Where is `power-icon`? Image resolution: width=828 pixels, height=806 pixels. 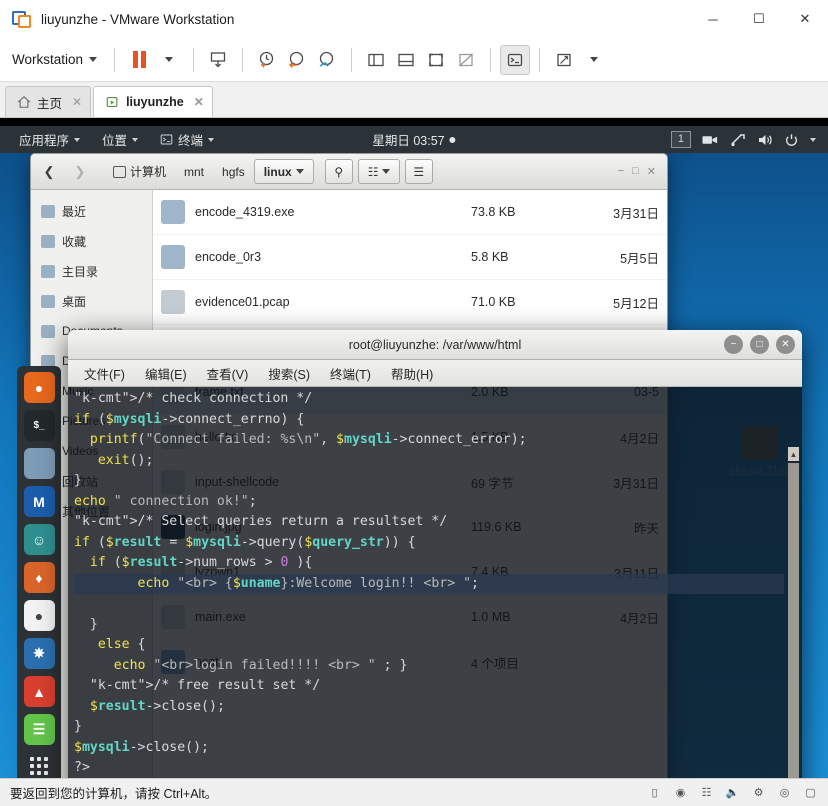 power-icon is located at coordinates (791, 140).